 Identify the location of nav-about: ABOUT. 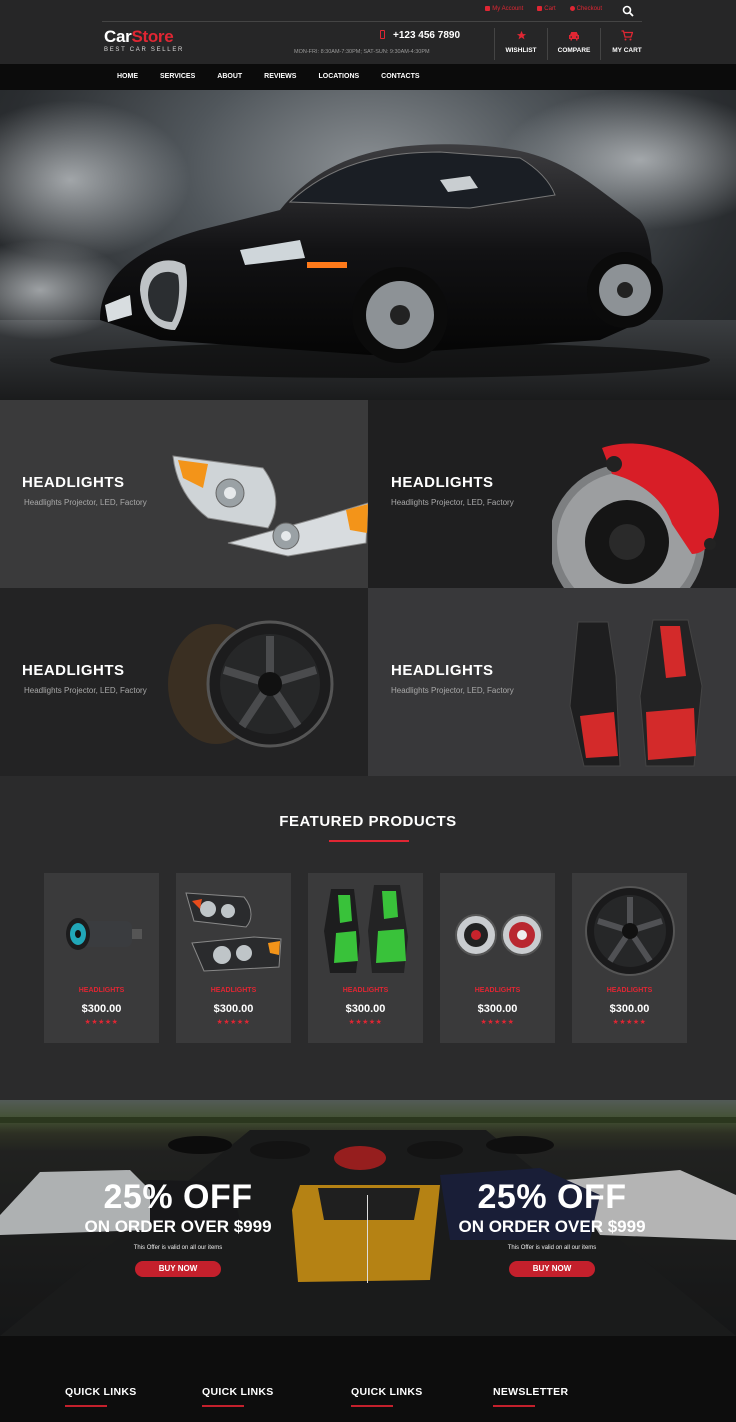
(229, 76).